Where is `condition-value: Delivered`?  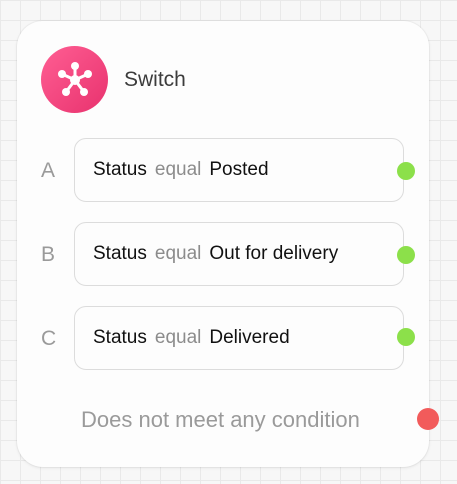 condition-value: Delivered is located at coordinates (249, 337).